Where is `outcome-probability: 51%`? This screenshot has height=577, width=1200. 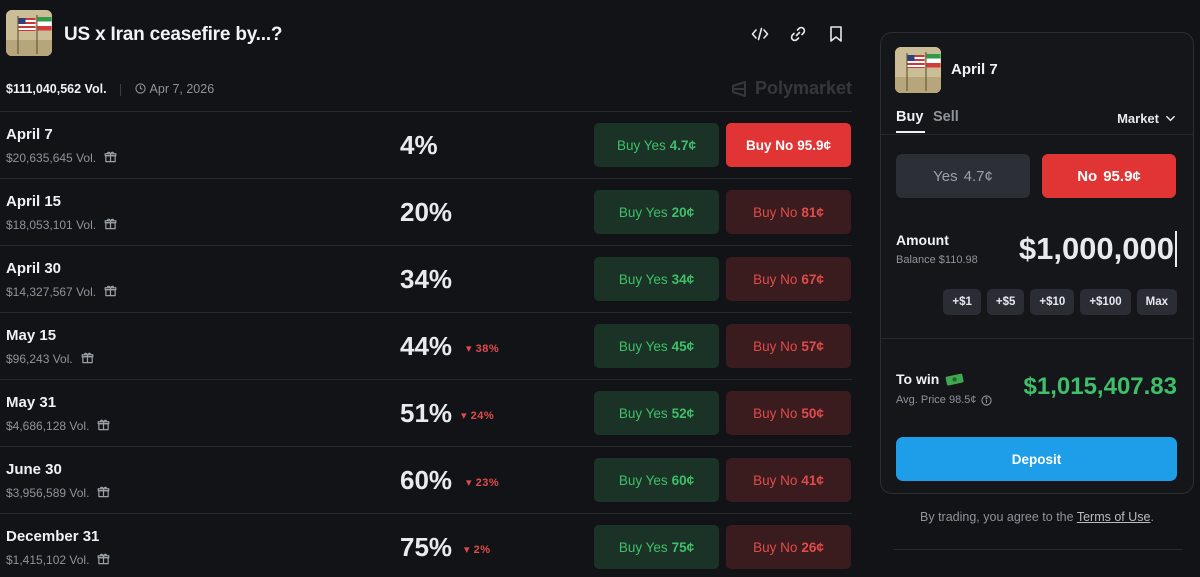
outcome-probability: 51% is located at coordinates (426, 413).